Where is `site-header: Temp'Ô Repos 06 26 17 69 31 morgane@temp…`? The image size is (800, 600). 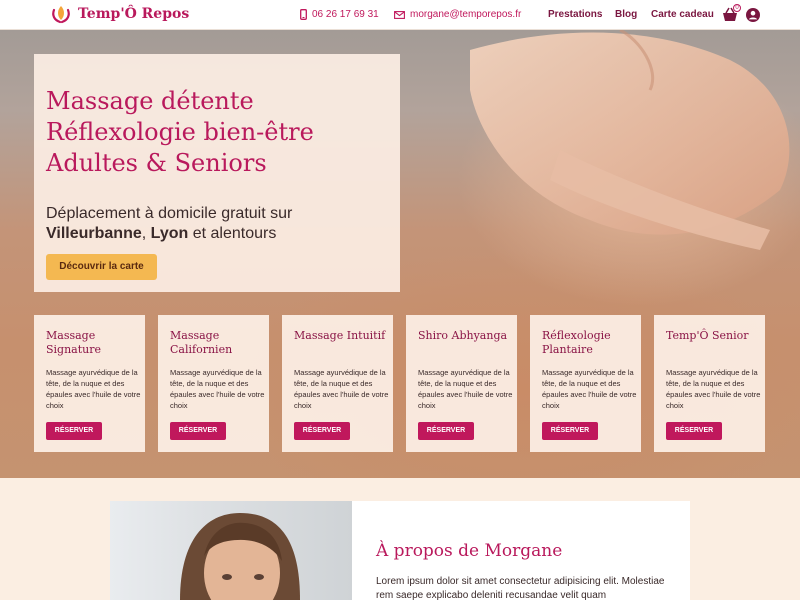
site-header: Temp'Ô Repos 06 26 17 69 31 morgane@temp… is located at coordinates (400, 15).